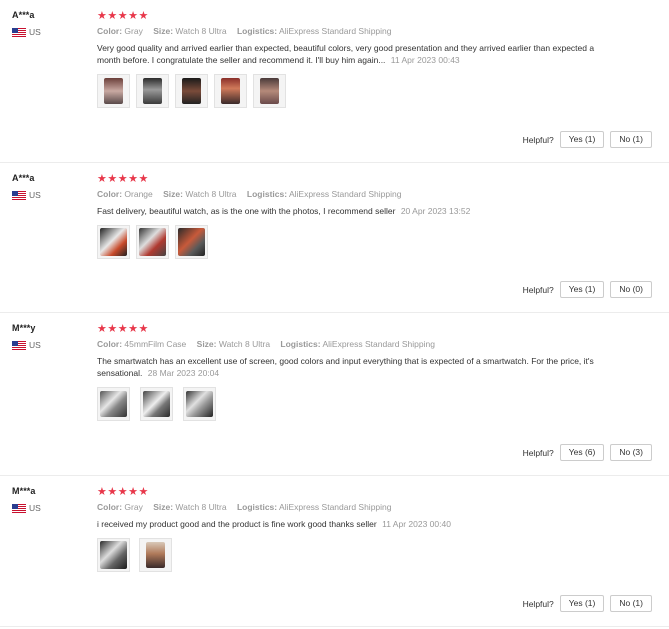  What do you see at coordinates (138, 194) in the screenshot?
I see `color-value: Orange` at bounding box center [138, 194].